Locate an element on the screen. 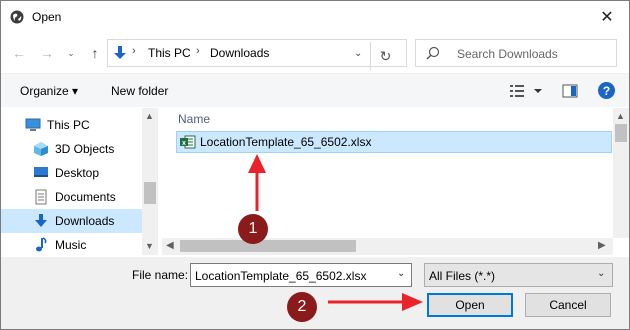 The image size is (630, 330). search-box: Search Downloads is located at coordinates (516, 53).